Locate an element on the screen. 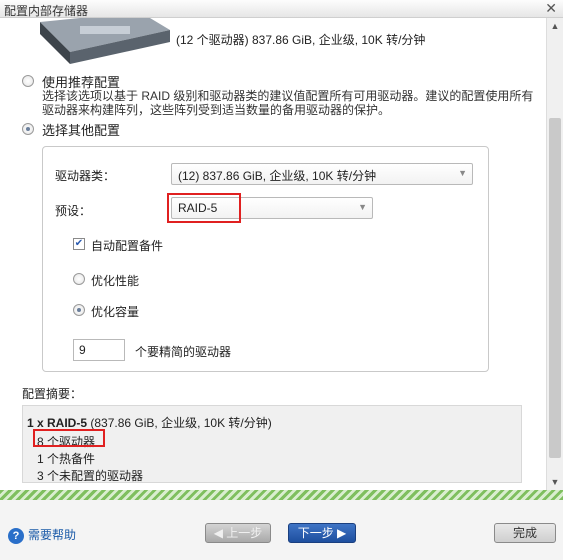 This screenshot has width=563, height=560. done-button: 完成 is located at coordinates (525, 533).